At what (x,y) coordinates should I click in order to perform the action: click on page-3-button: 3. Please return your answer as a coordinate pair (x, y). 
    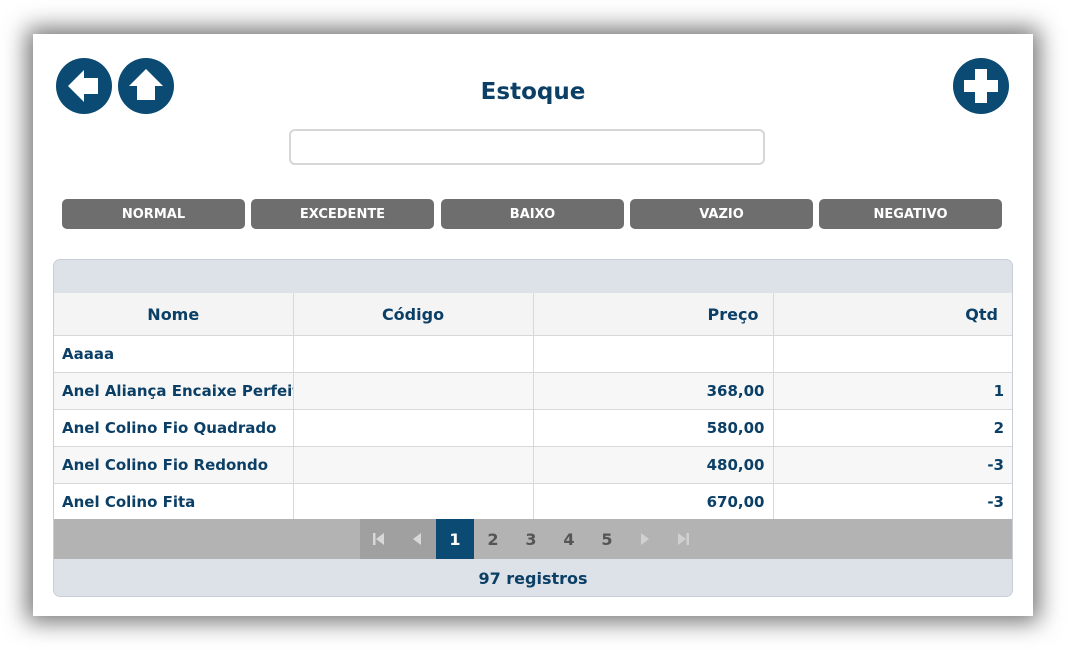
    Looking at the image, I should click on (531, 539).